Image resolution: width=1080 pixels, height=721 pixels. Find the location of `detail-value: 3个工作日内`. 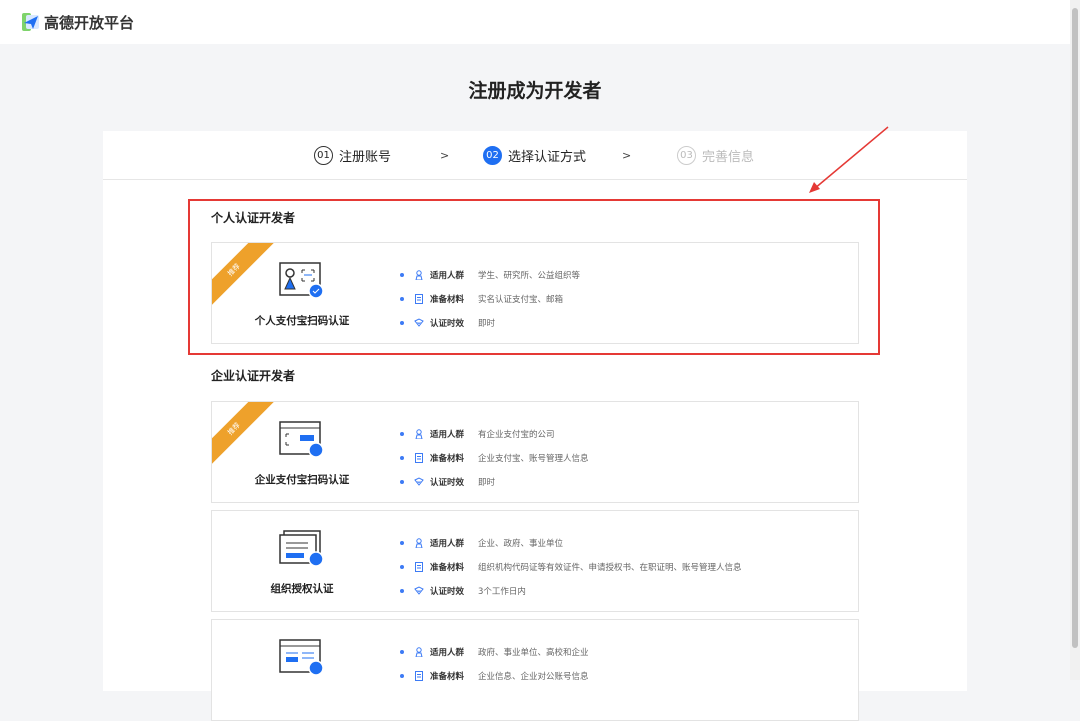

detail-value: 3个工作日内 is located at coordinates (502, 592).